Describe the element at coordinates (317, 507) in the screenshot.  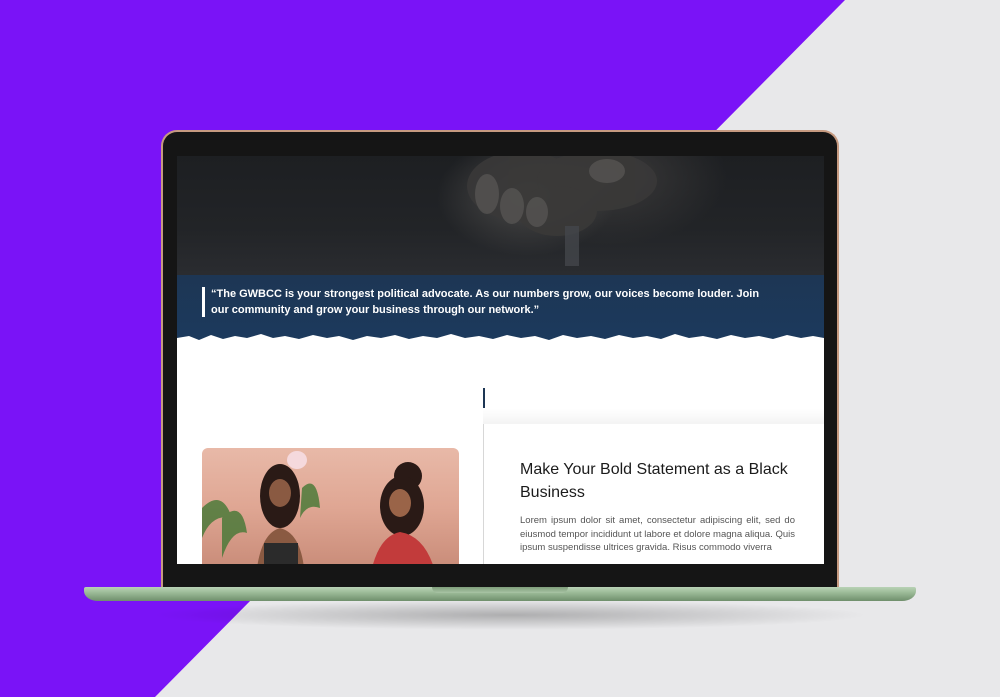
I see `two-women-illustration` at that location.